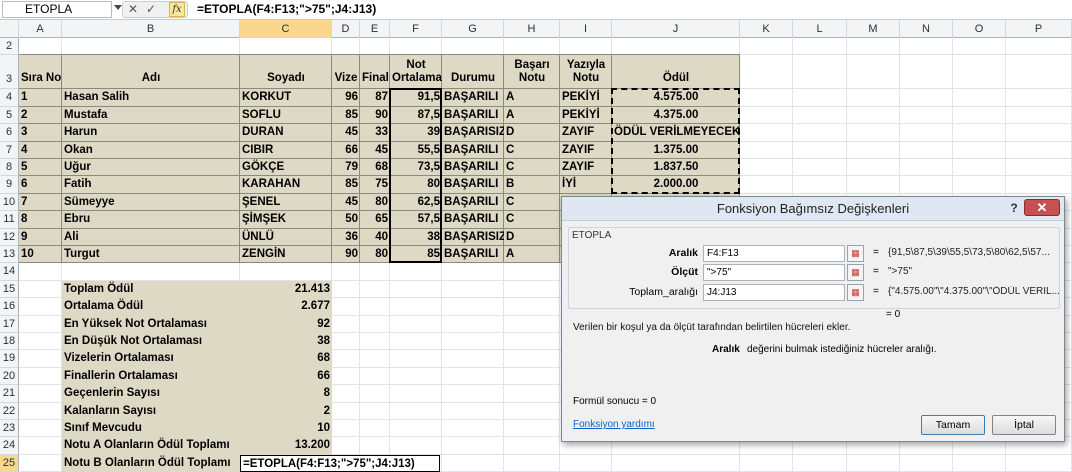 The height and width of the screenshot is (472, 1072). I want to click on name-box-dropdown-icon, so click(118, 7).